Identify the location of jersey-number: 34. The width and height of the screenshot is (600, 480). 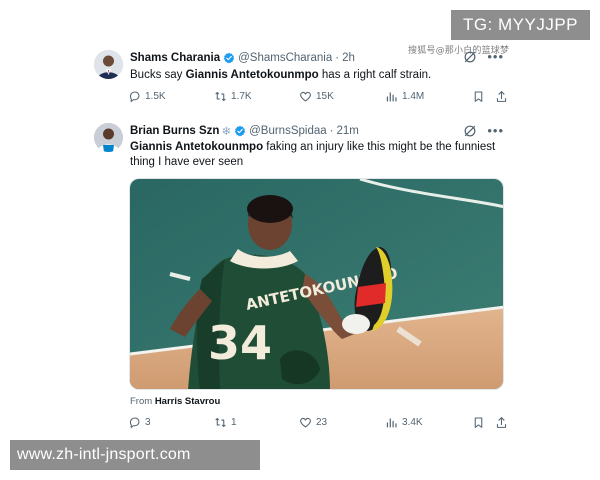
(240, 343).